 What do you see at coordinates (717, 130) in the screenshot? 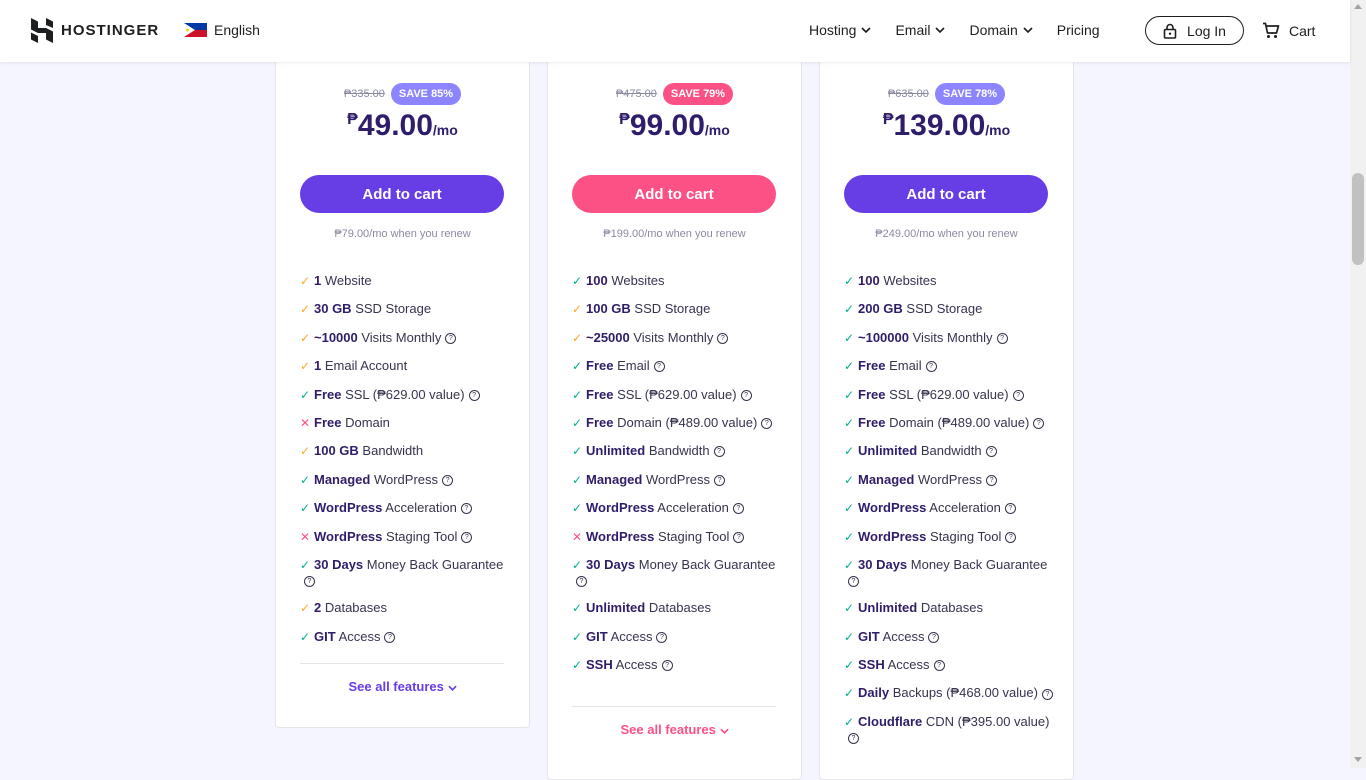
I see `price-period: /mo` at bounding box center [717, 130].